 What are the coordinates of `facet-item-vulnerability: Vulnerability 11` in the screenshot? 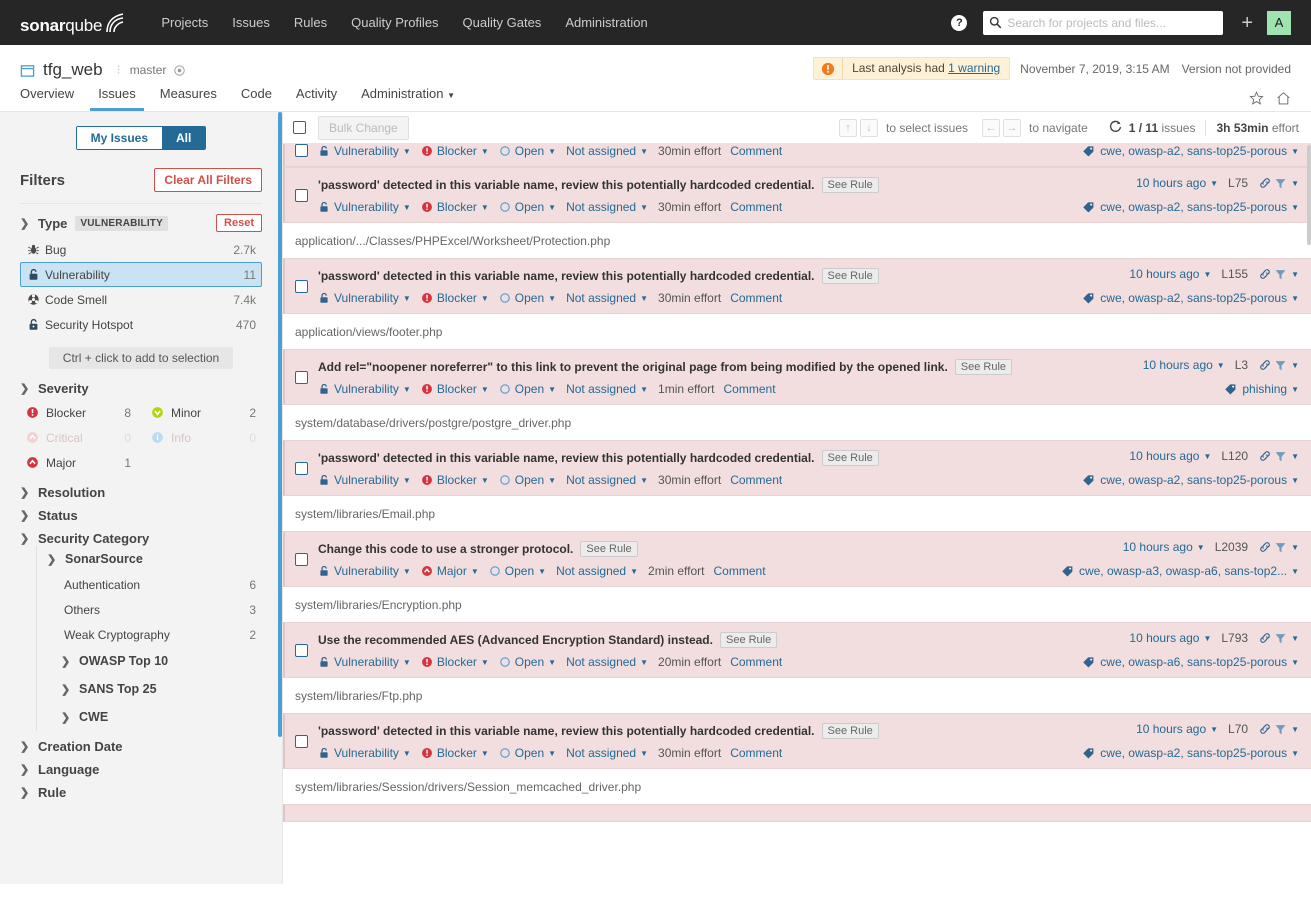 It's located at (141, 274).